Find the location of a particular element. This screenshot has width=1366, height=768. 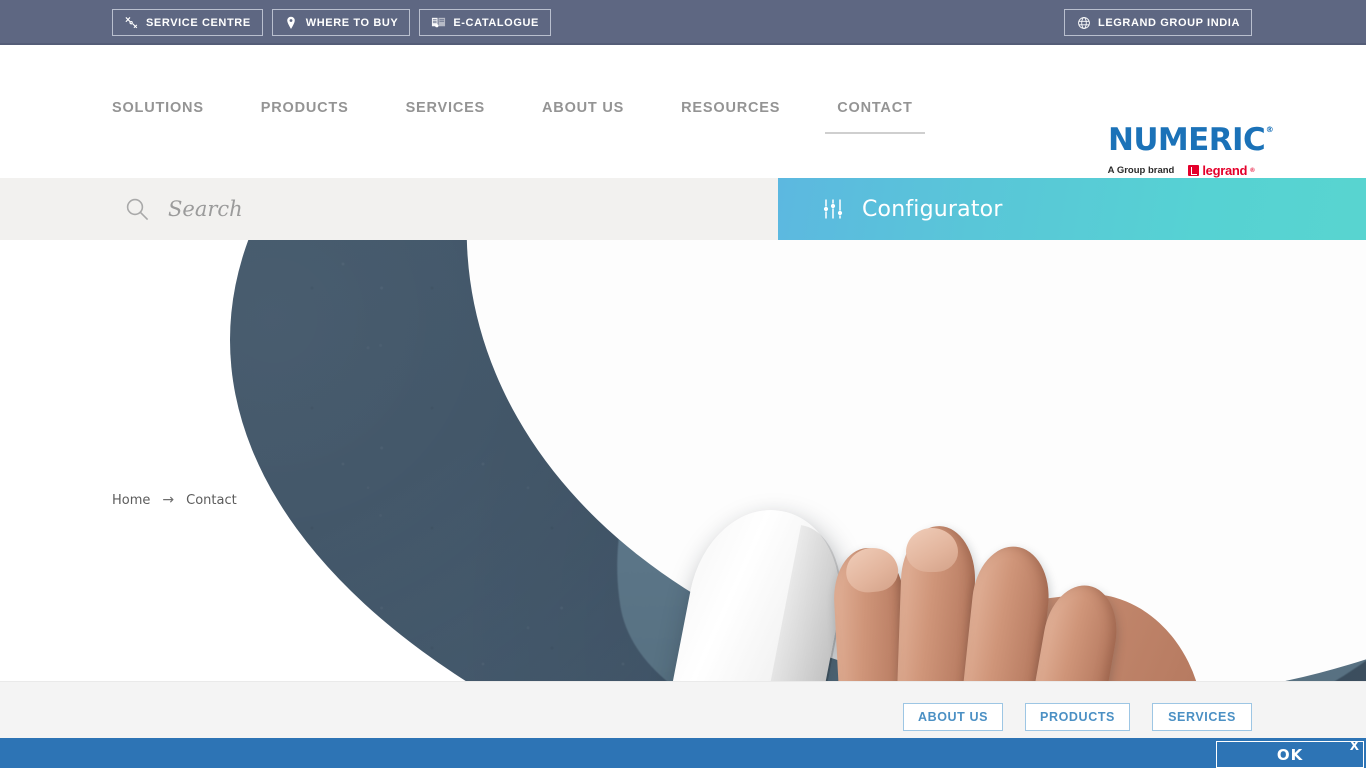

breadcrumb: Home → Contact is located at coordinates (174, 500).